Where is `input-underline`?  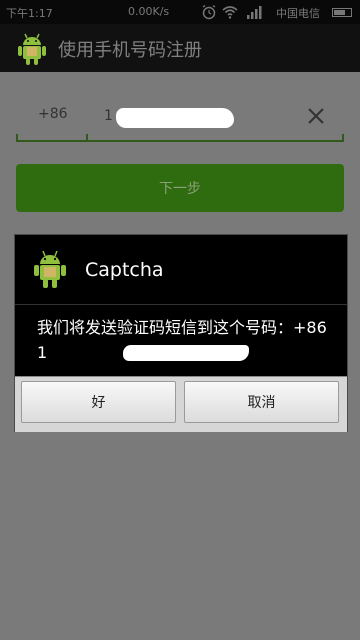 input-underline is located at coordinates (180, 141).